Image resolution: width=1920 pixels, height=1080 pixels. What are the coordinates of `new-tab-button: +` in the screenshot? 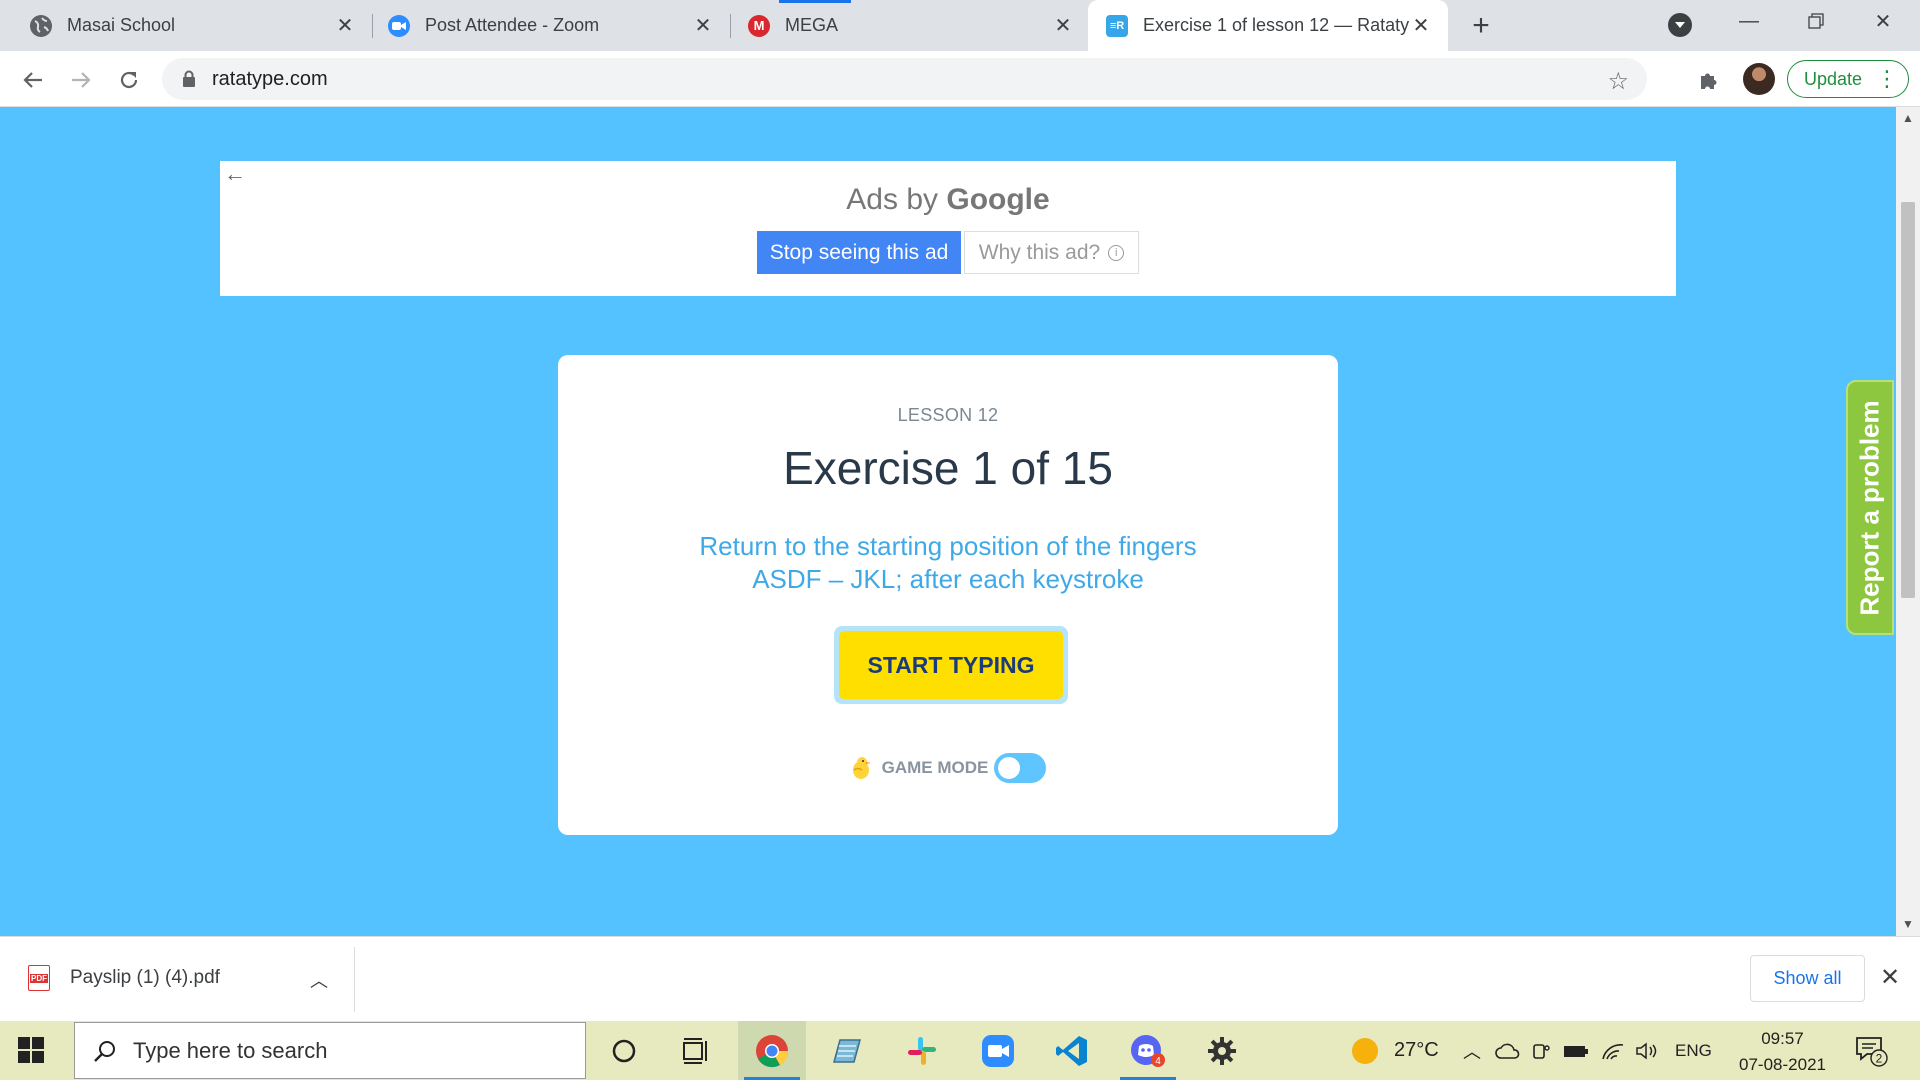 It's located at (1481, 25).